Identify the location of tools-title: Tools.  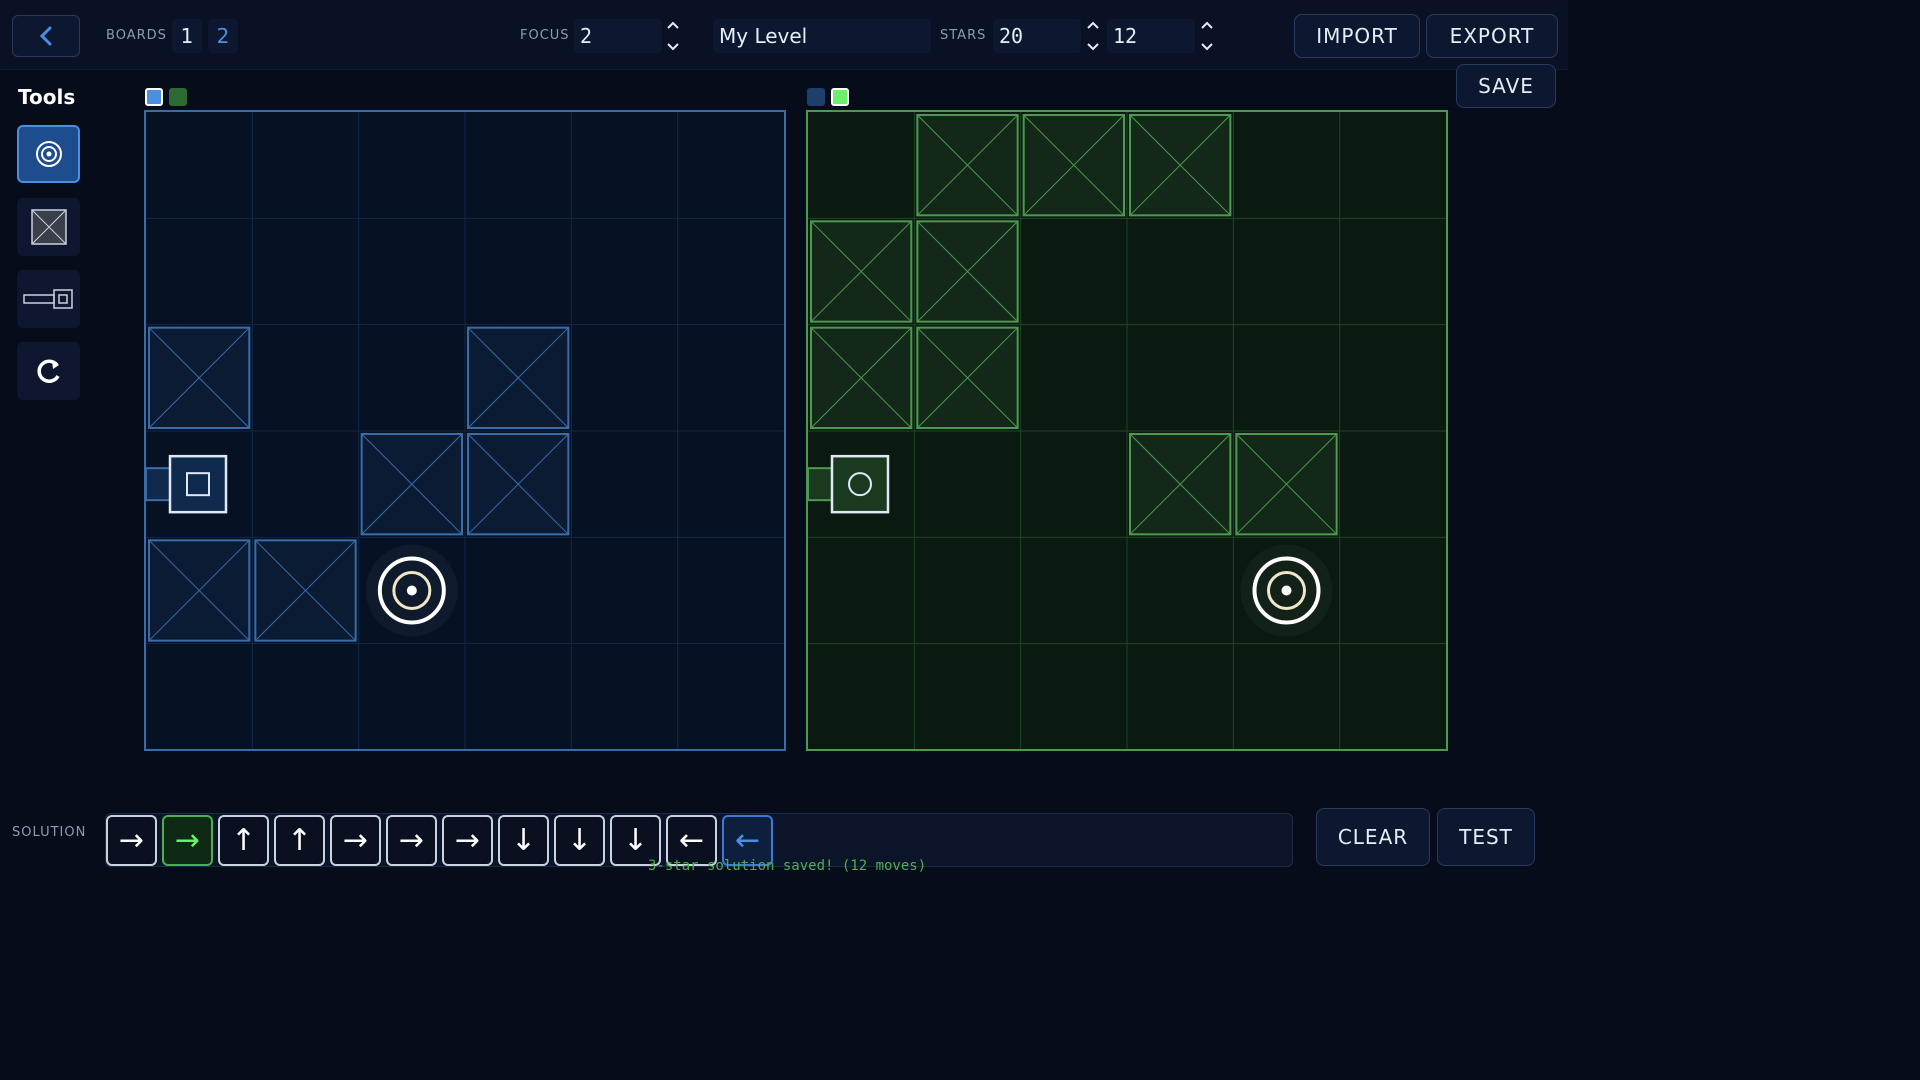
(47, 97).